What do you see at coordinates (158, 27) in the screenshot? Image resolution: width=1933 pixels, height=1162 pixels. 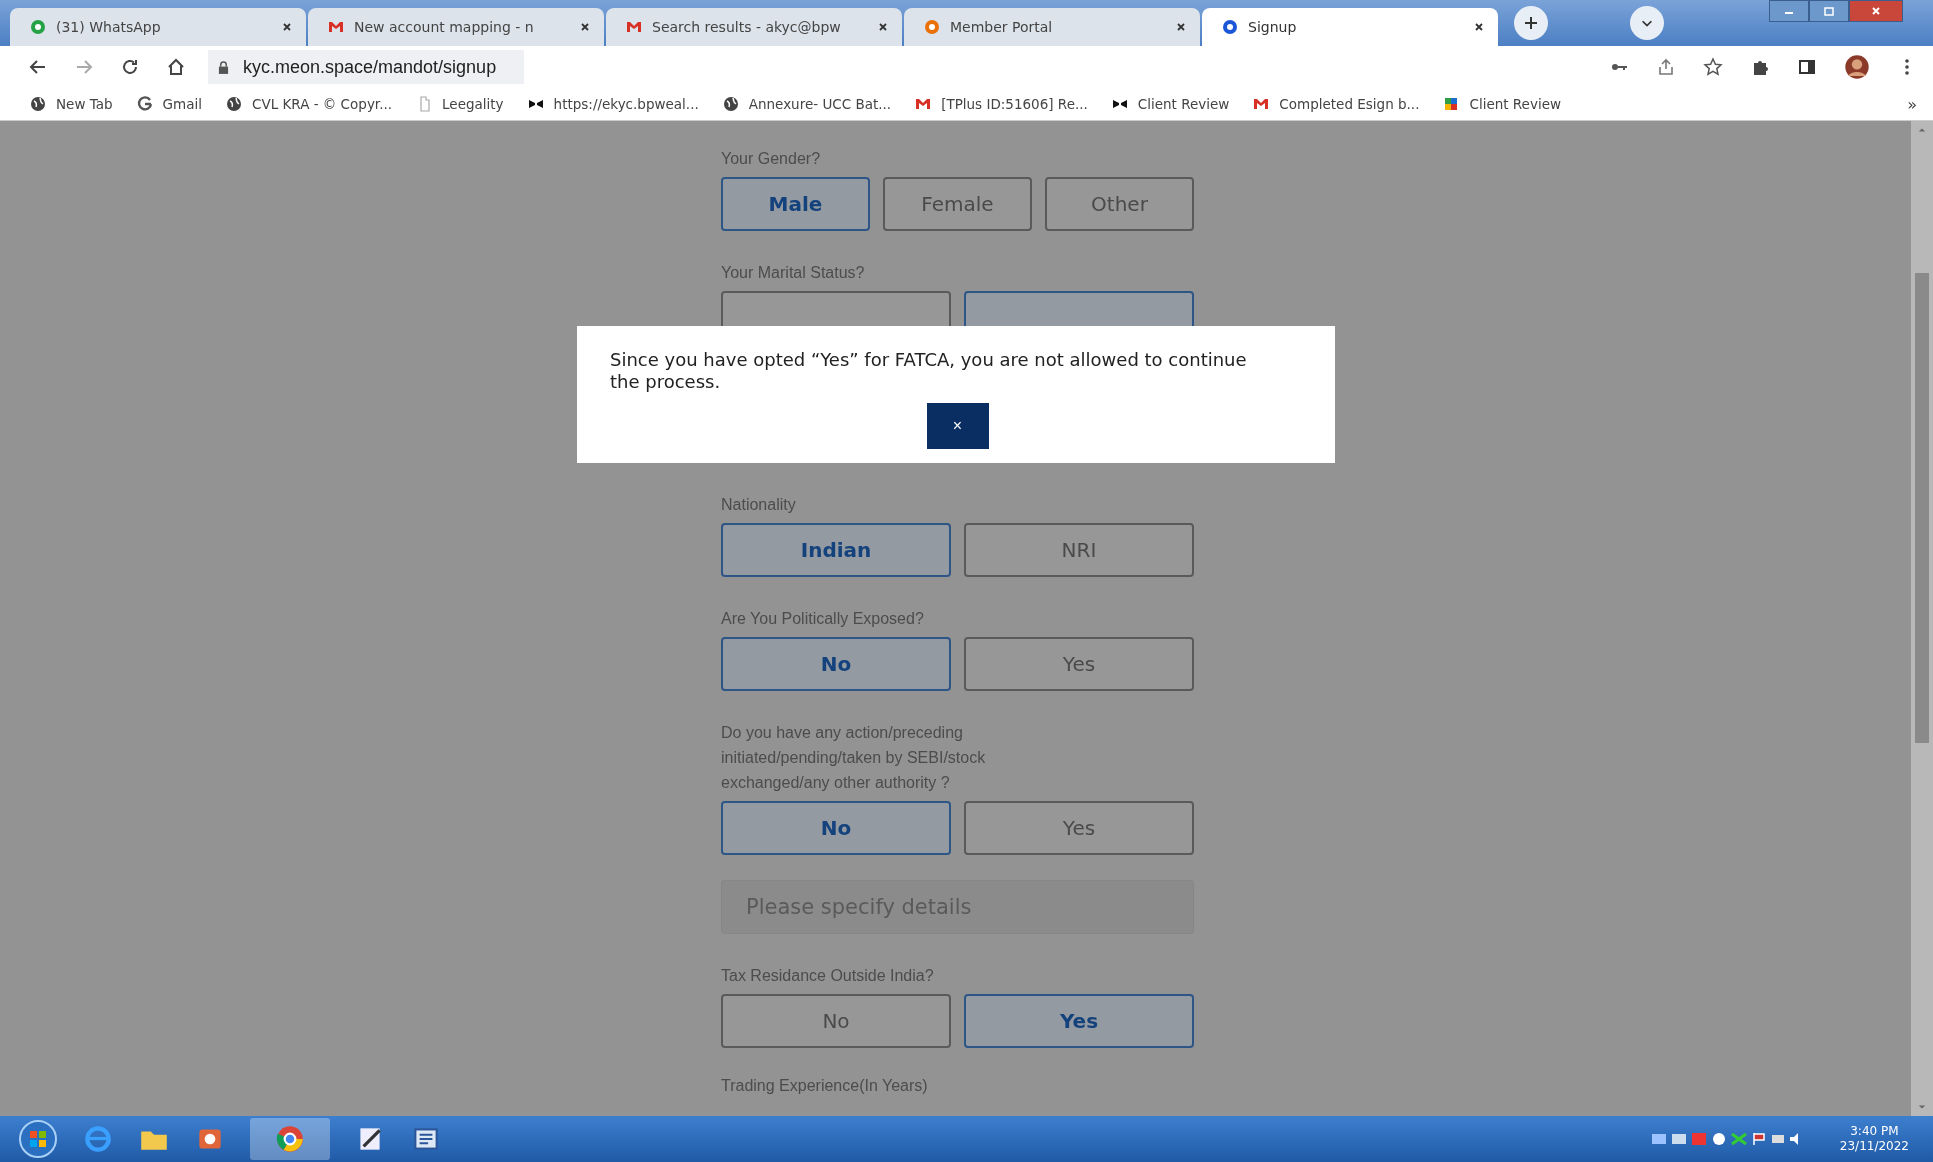 I see `browser-tab: (31) WhatsApp` at bounding box center [158, 27].